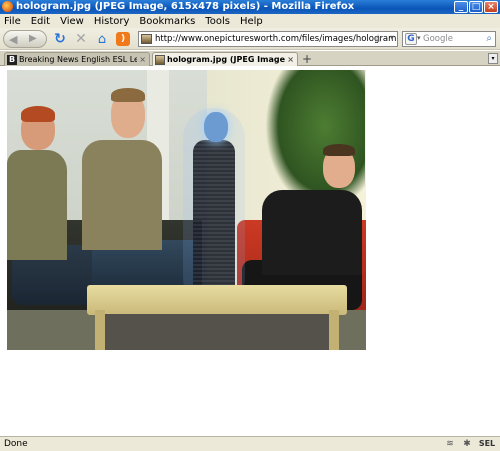  Describe the element at coordinates (38, 114) in the screenshot. I see `photo-person1-hair` at that location.